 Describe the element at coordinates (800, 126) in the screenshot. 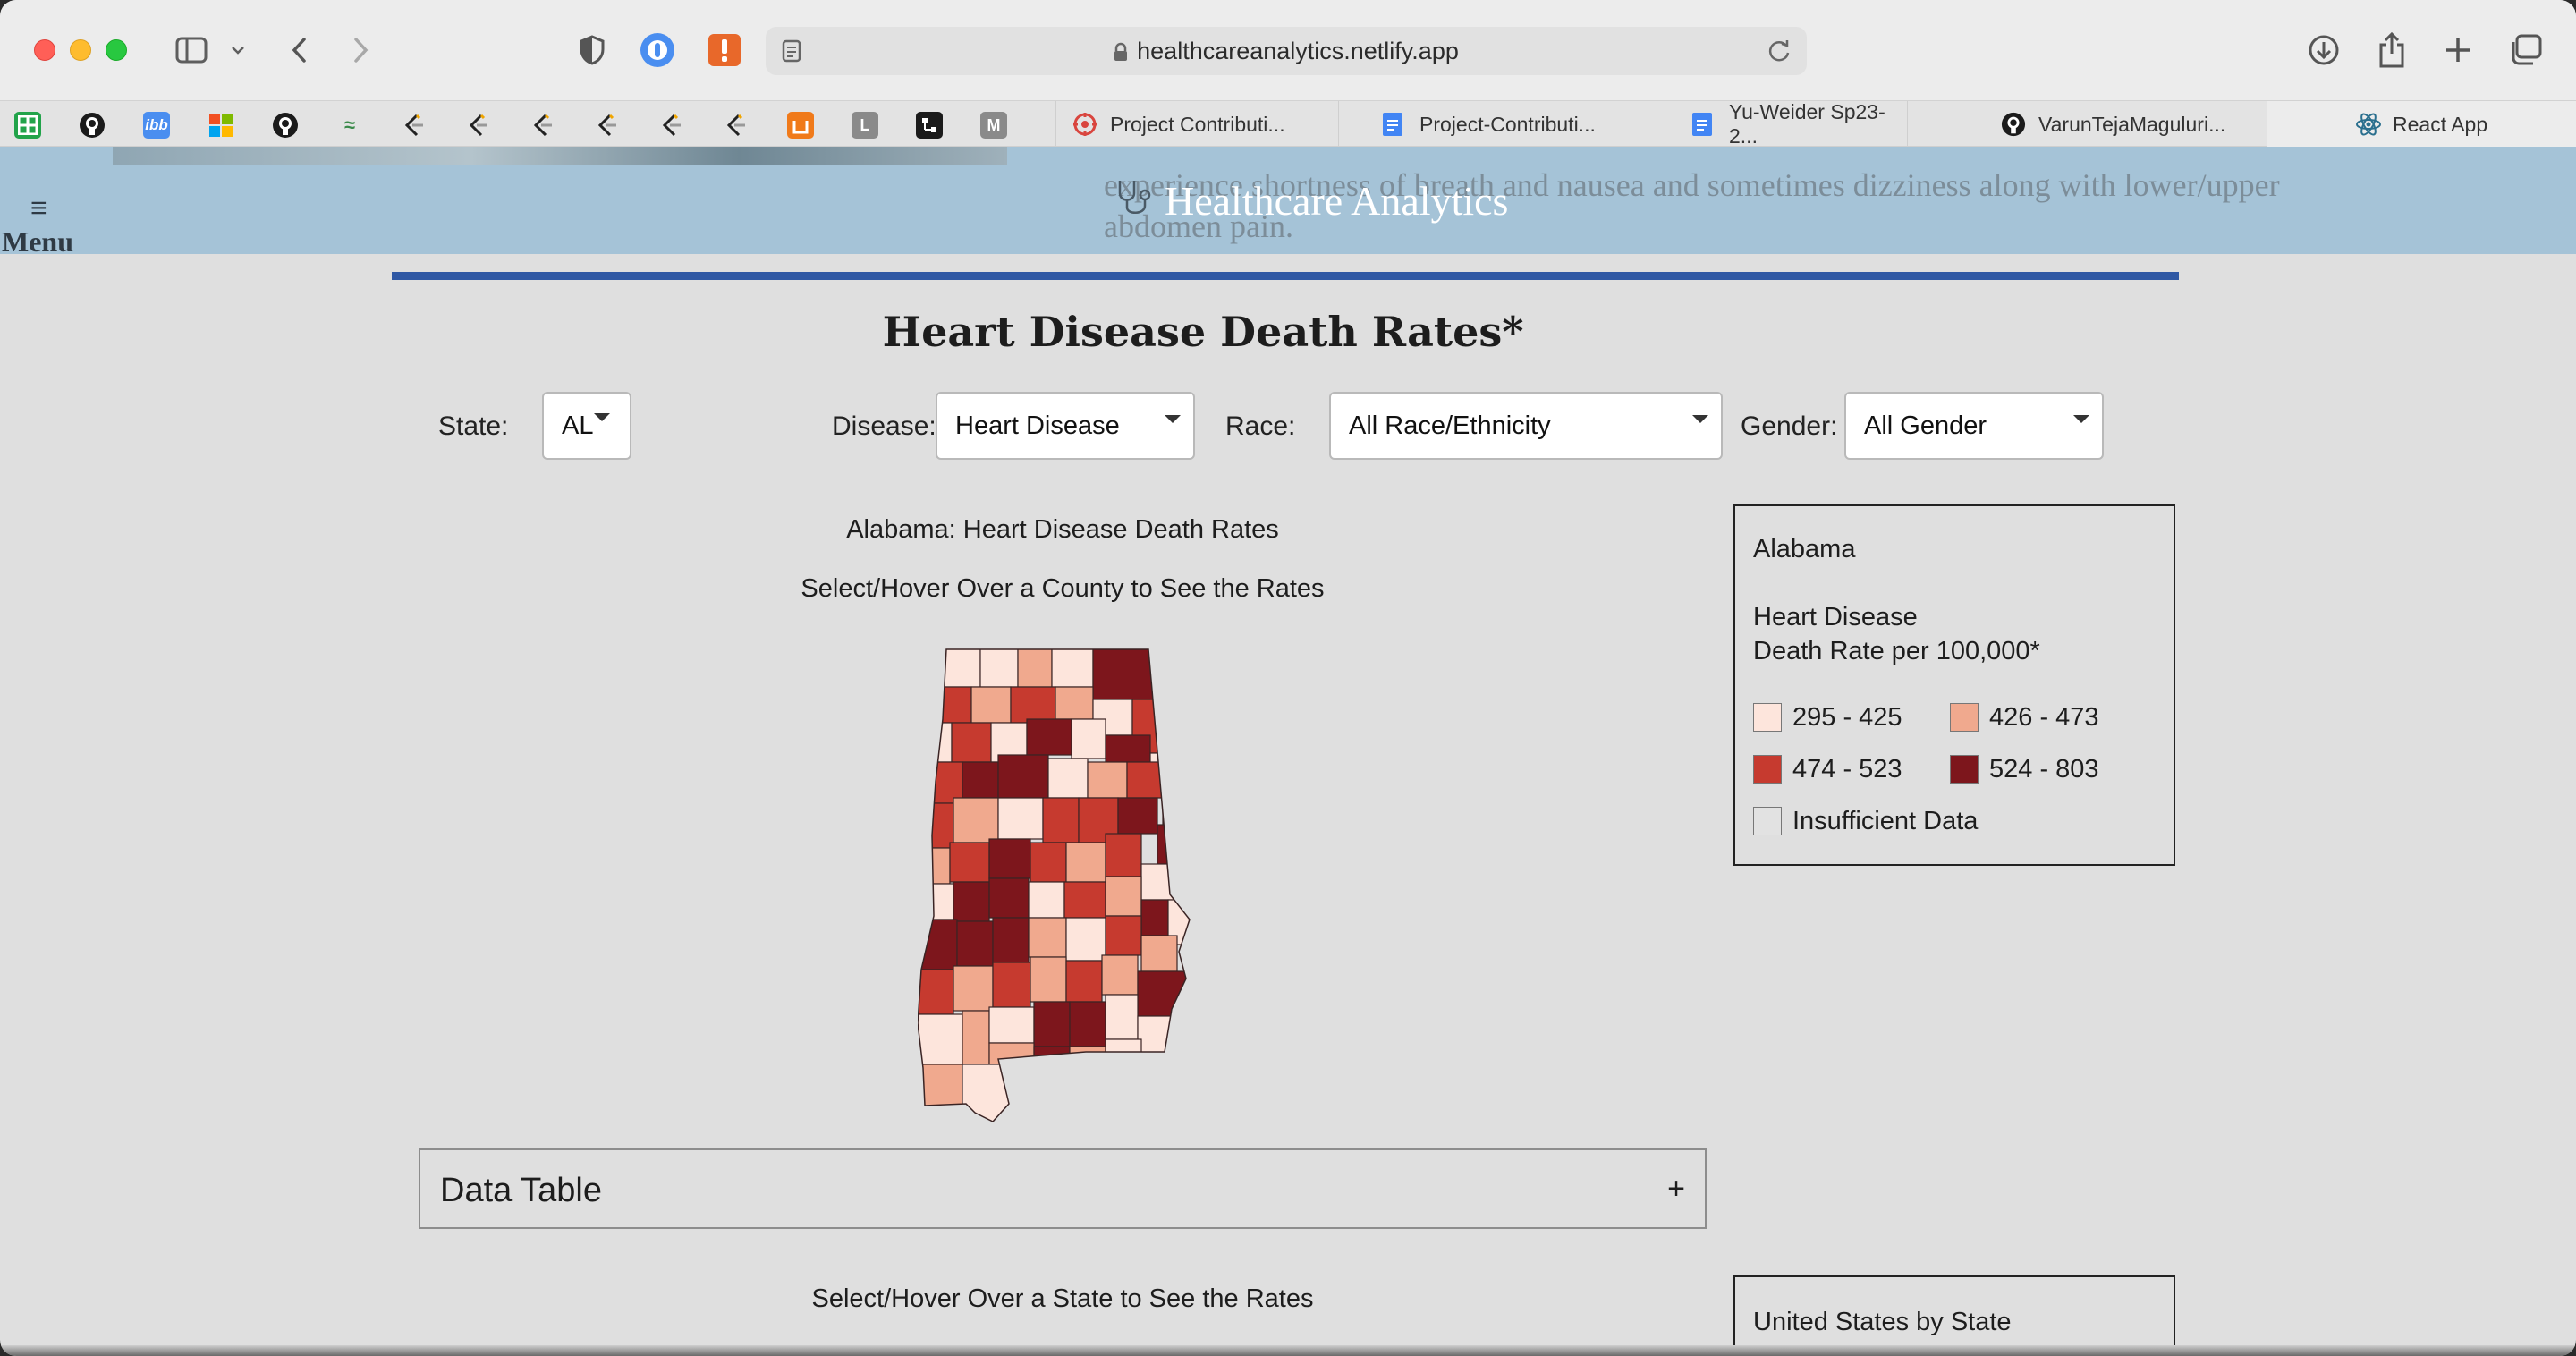

I see `stackoverflow-bookmark-icon` at that location.